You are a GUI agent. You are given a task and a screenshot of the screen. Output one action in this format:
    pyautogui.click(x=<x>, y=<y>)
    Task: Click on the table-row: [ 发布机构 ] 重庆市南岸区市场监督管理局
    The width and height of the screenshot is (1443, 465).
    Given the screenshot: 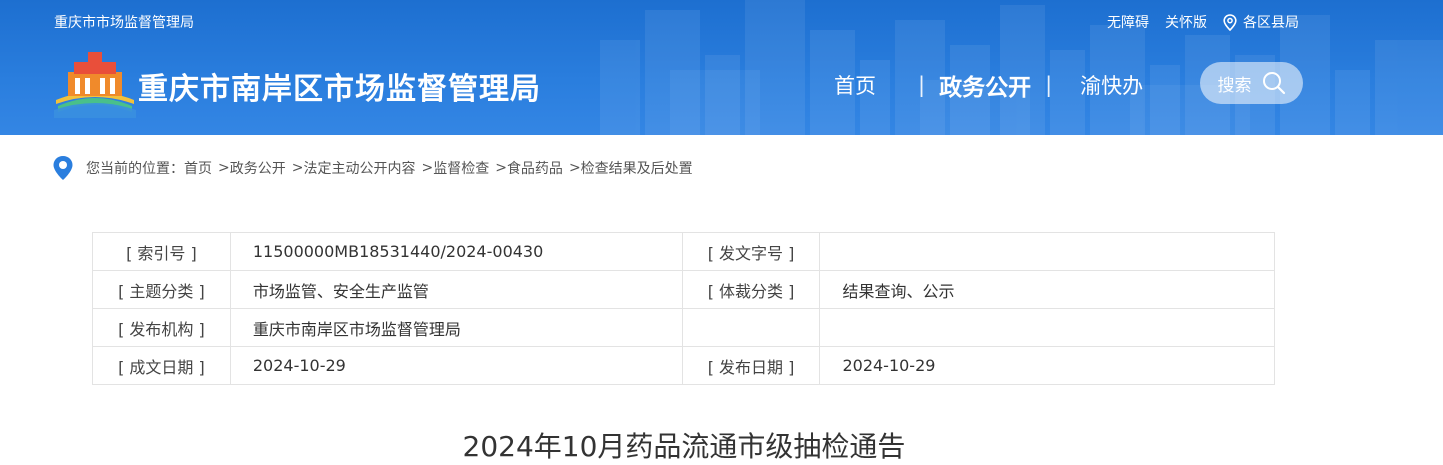 What is the action you would take?
    pyautogui.click(x=683, y=327)
    